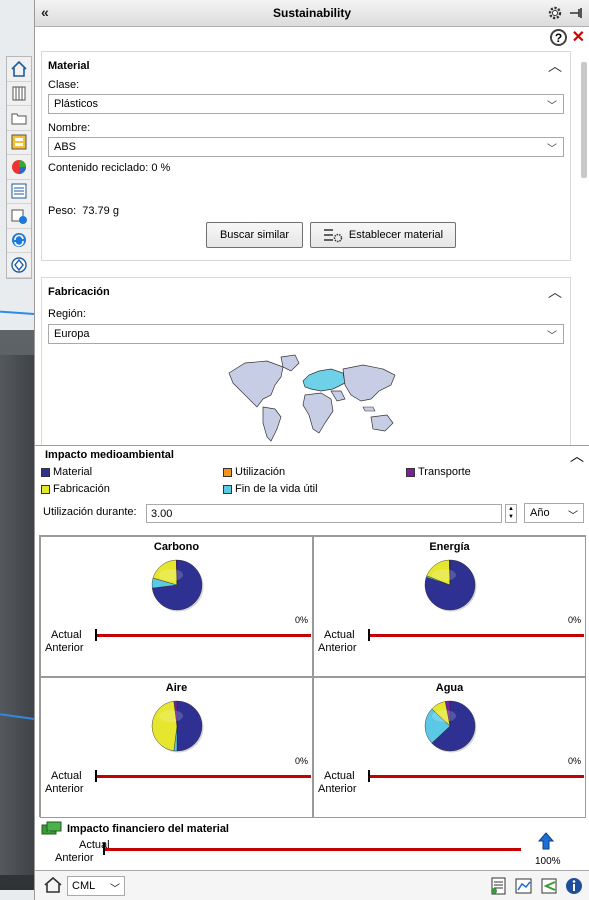  Describe the element at coordinates (449, 547) in the screenshot. I see `chart-title: Energía` at that location.